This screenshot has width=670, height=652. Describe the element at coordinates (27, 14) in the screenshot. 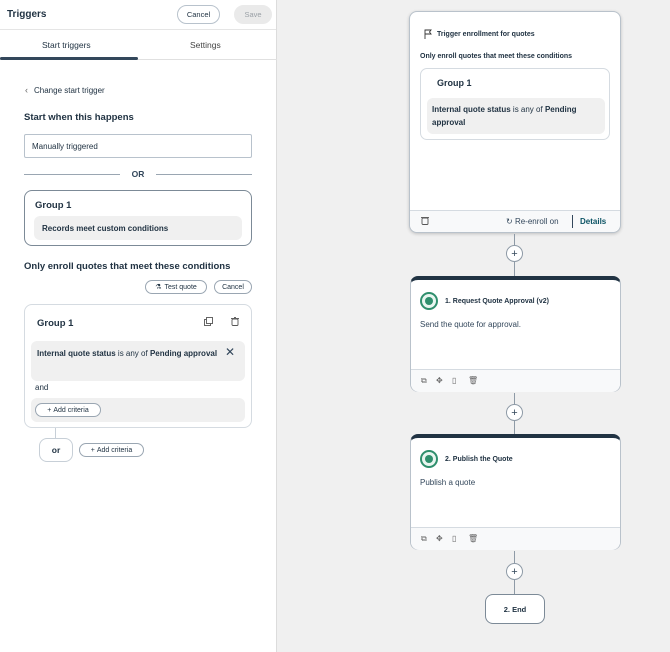

I see `panel-title: Triggers` at that location.